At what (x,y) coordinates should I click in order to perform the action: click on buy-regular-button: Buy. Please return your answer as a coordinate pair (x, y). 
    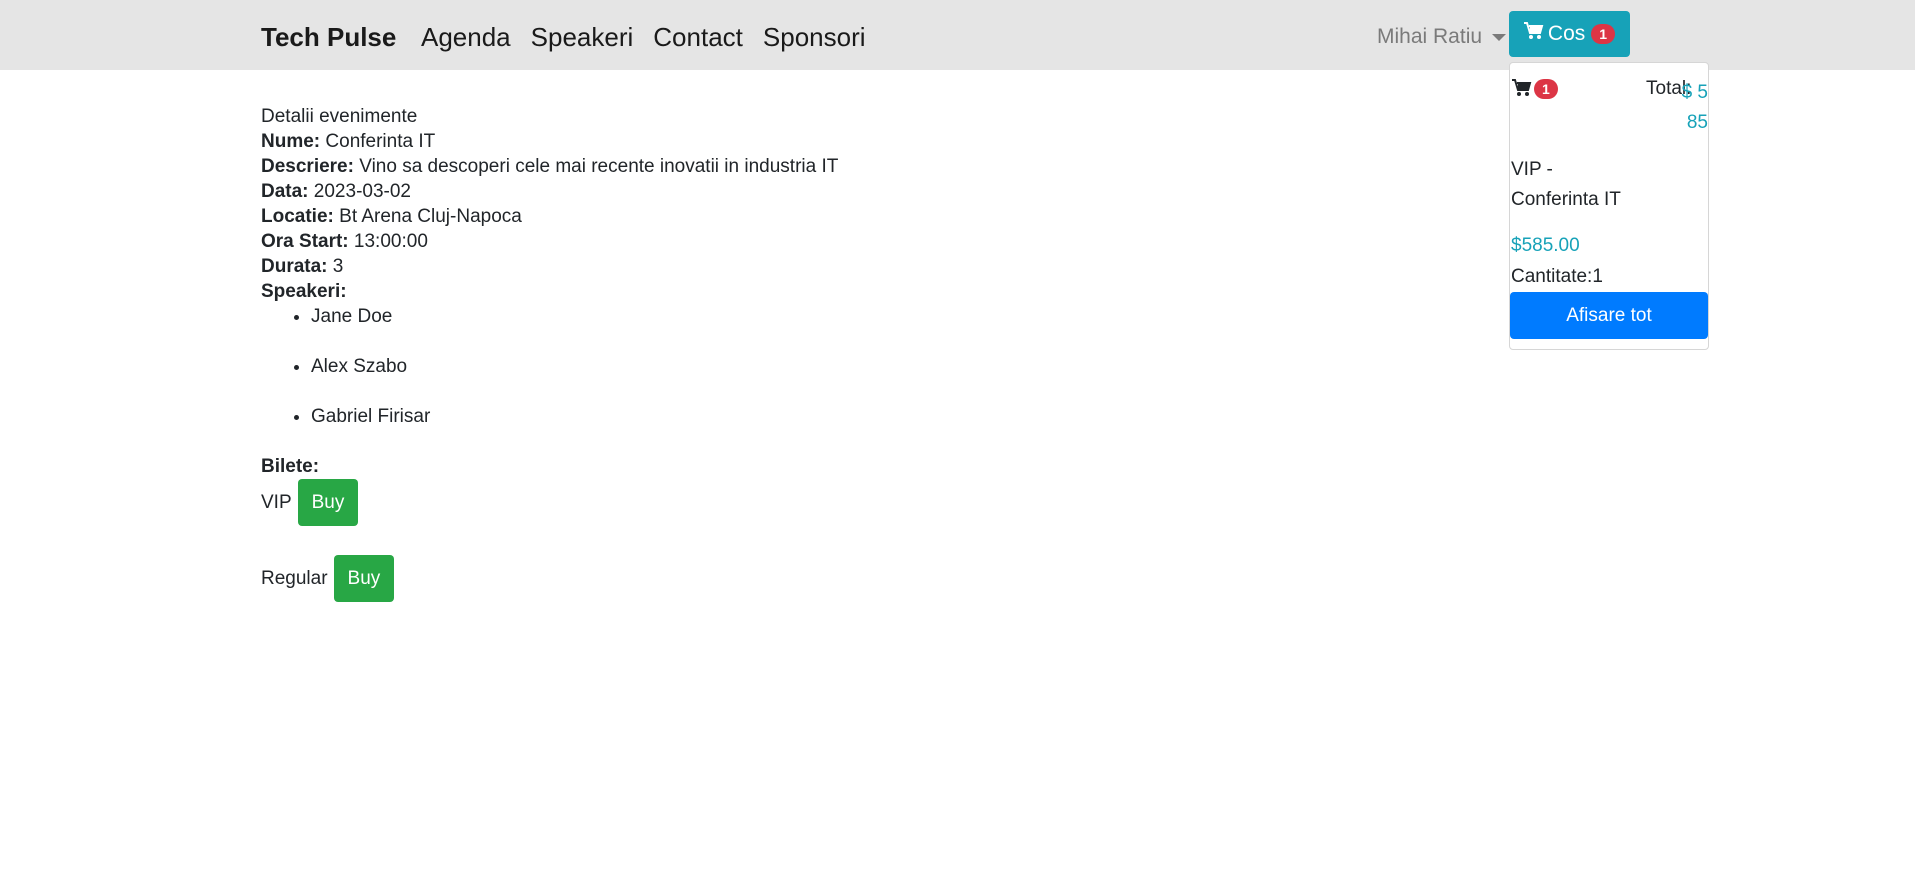
    Looking at the image, I should click on (364, 578).